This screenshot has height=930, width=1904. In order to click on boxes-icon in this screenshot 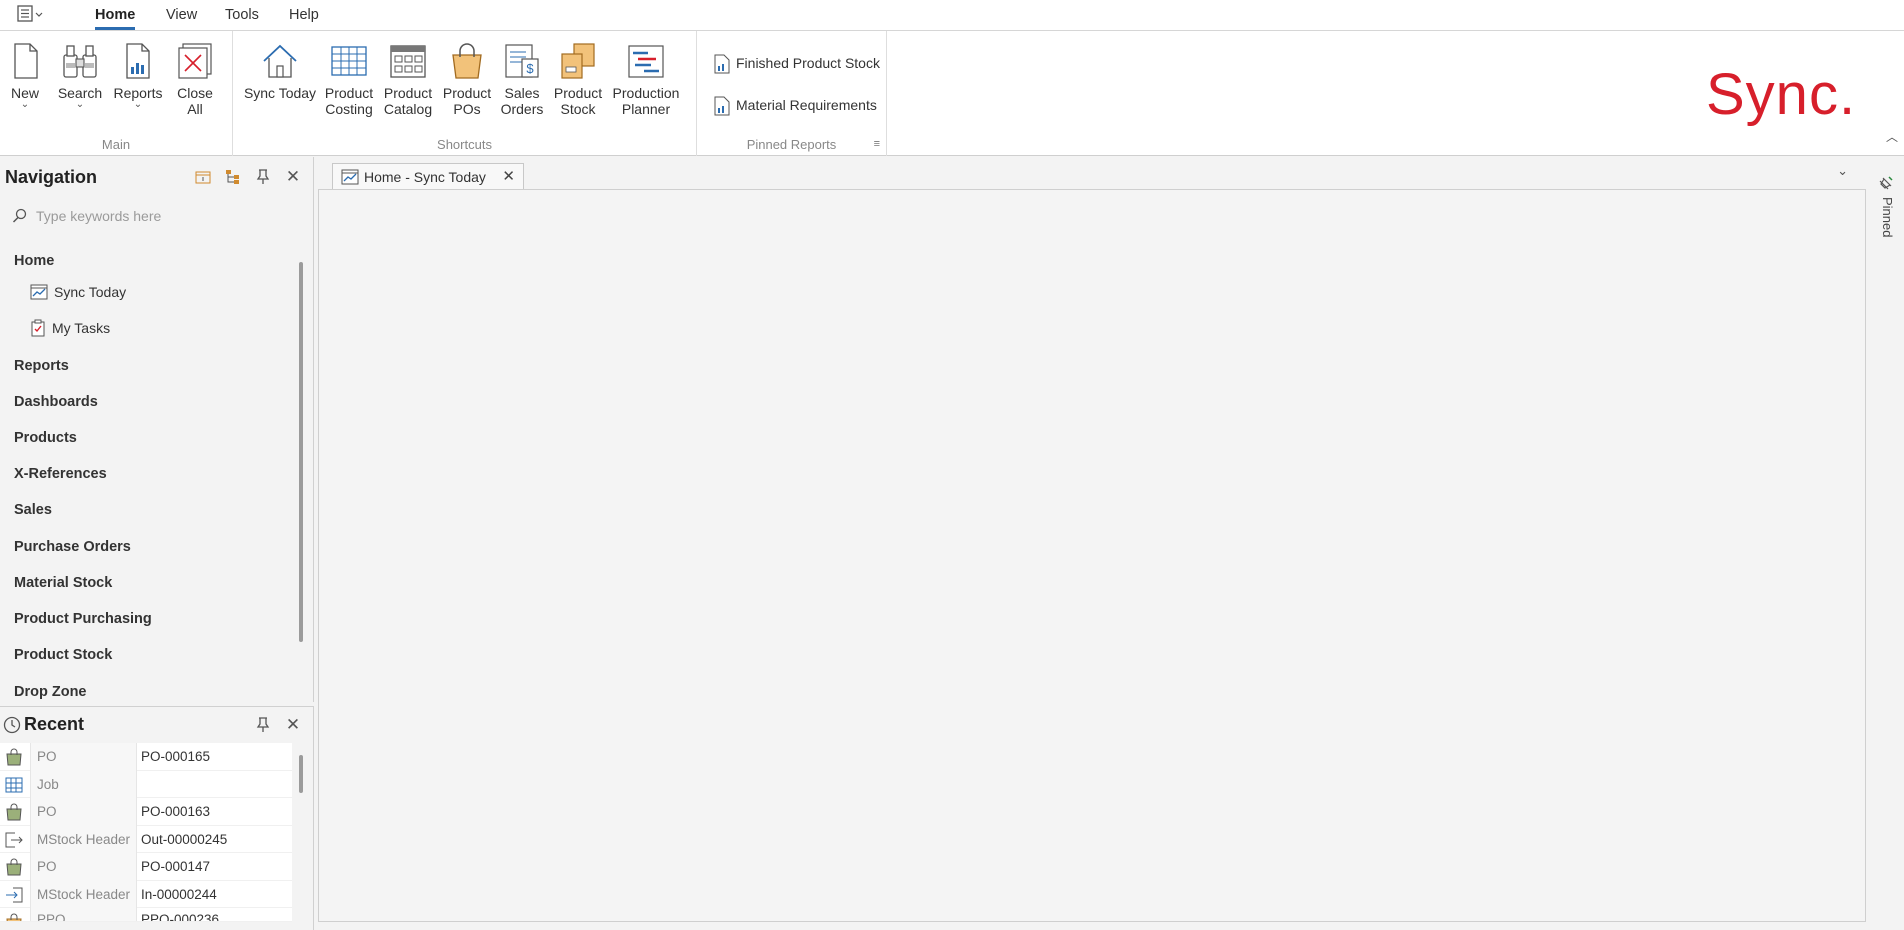, I will do `click(578, 61)`.